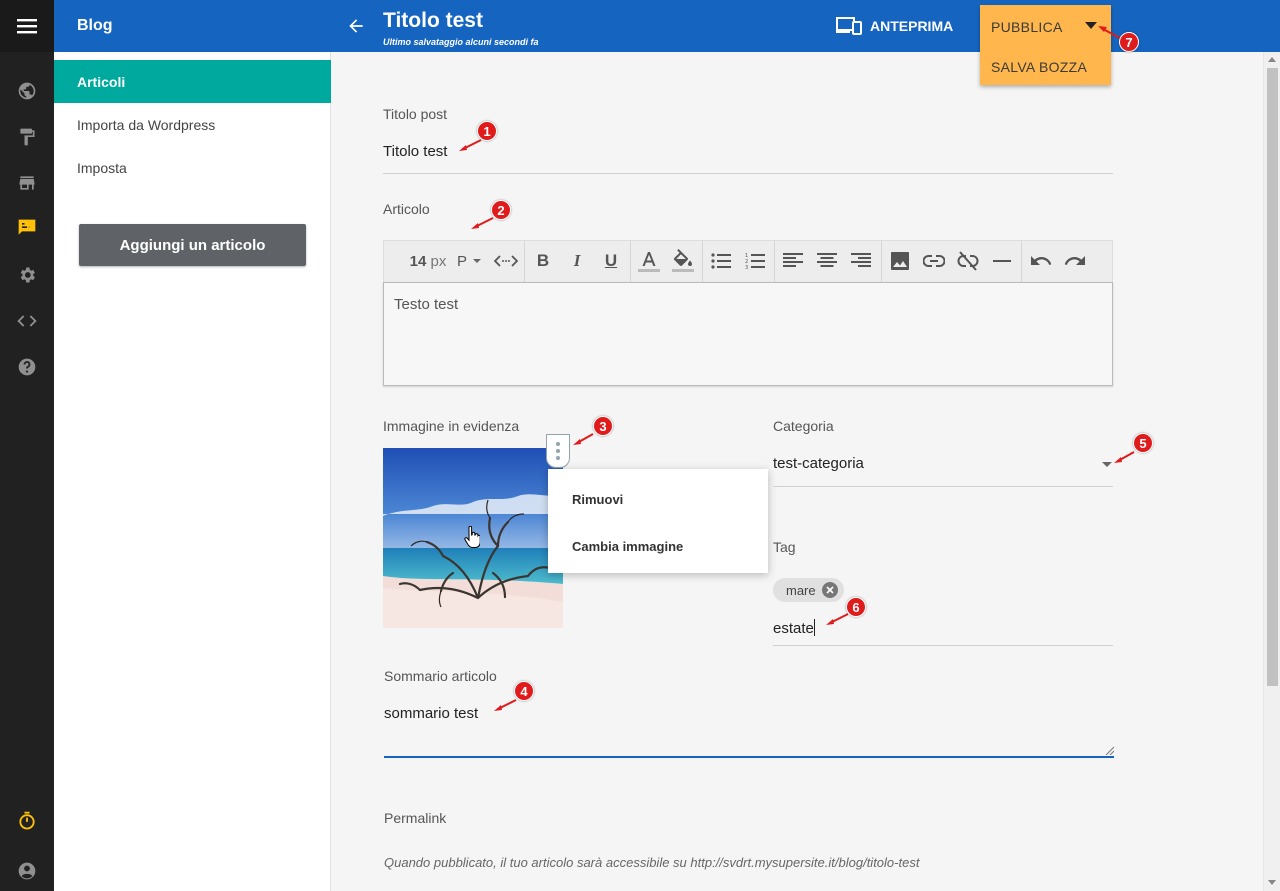 The image size is (1280, 891). Describe the element at coordinates (818, 463) in the screenshot. I see `category-select: test-categoria` at that location.